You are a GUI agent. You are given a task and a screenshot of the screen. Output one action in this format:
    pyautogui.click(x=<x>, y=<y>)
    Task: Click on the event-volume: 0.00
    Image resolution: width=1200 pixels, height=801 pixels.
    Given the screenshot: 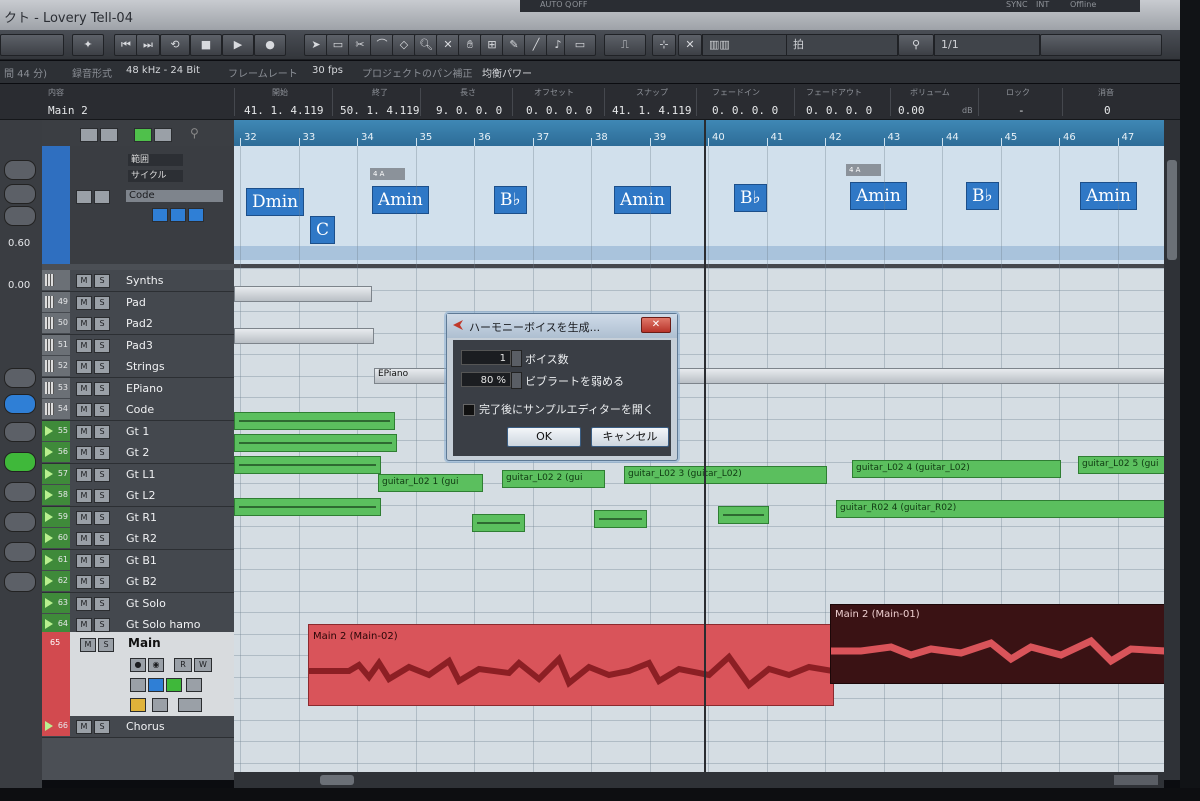 What is the action you would take?
    pyautogui.click(x=911, y=110)
    